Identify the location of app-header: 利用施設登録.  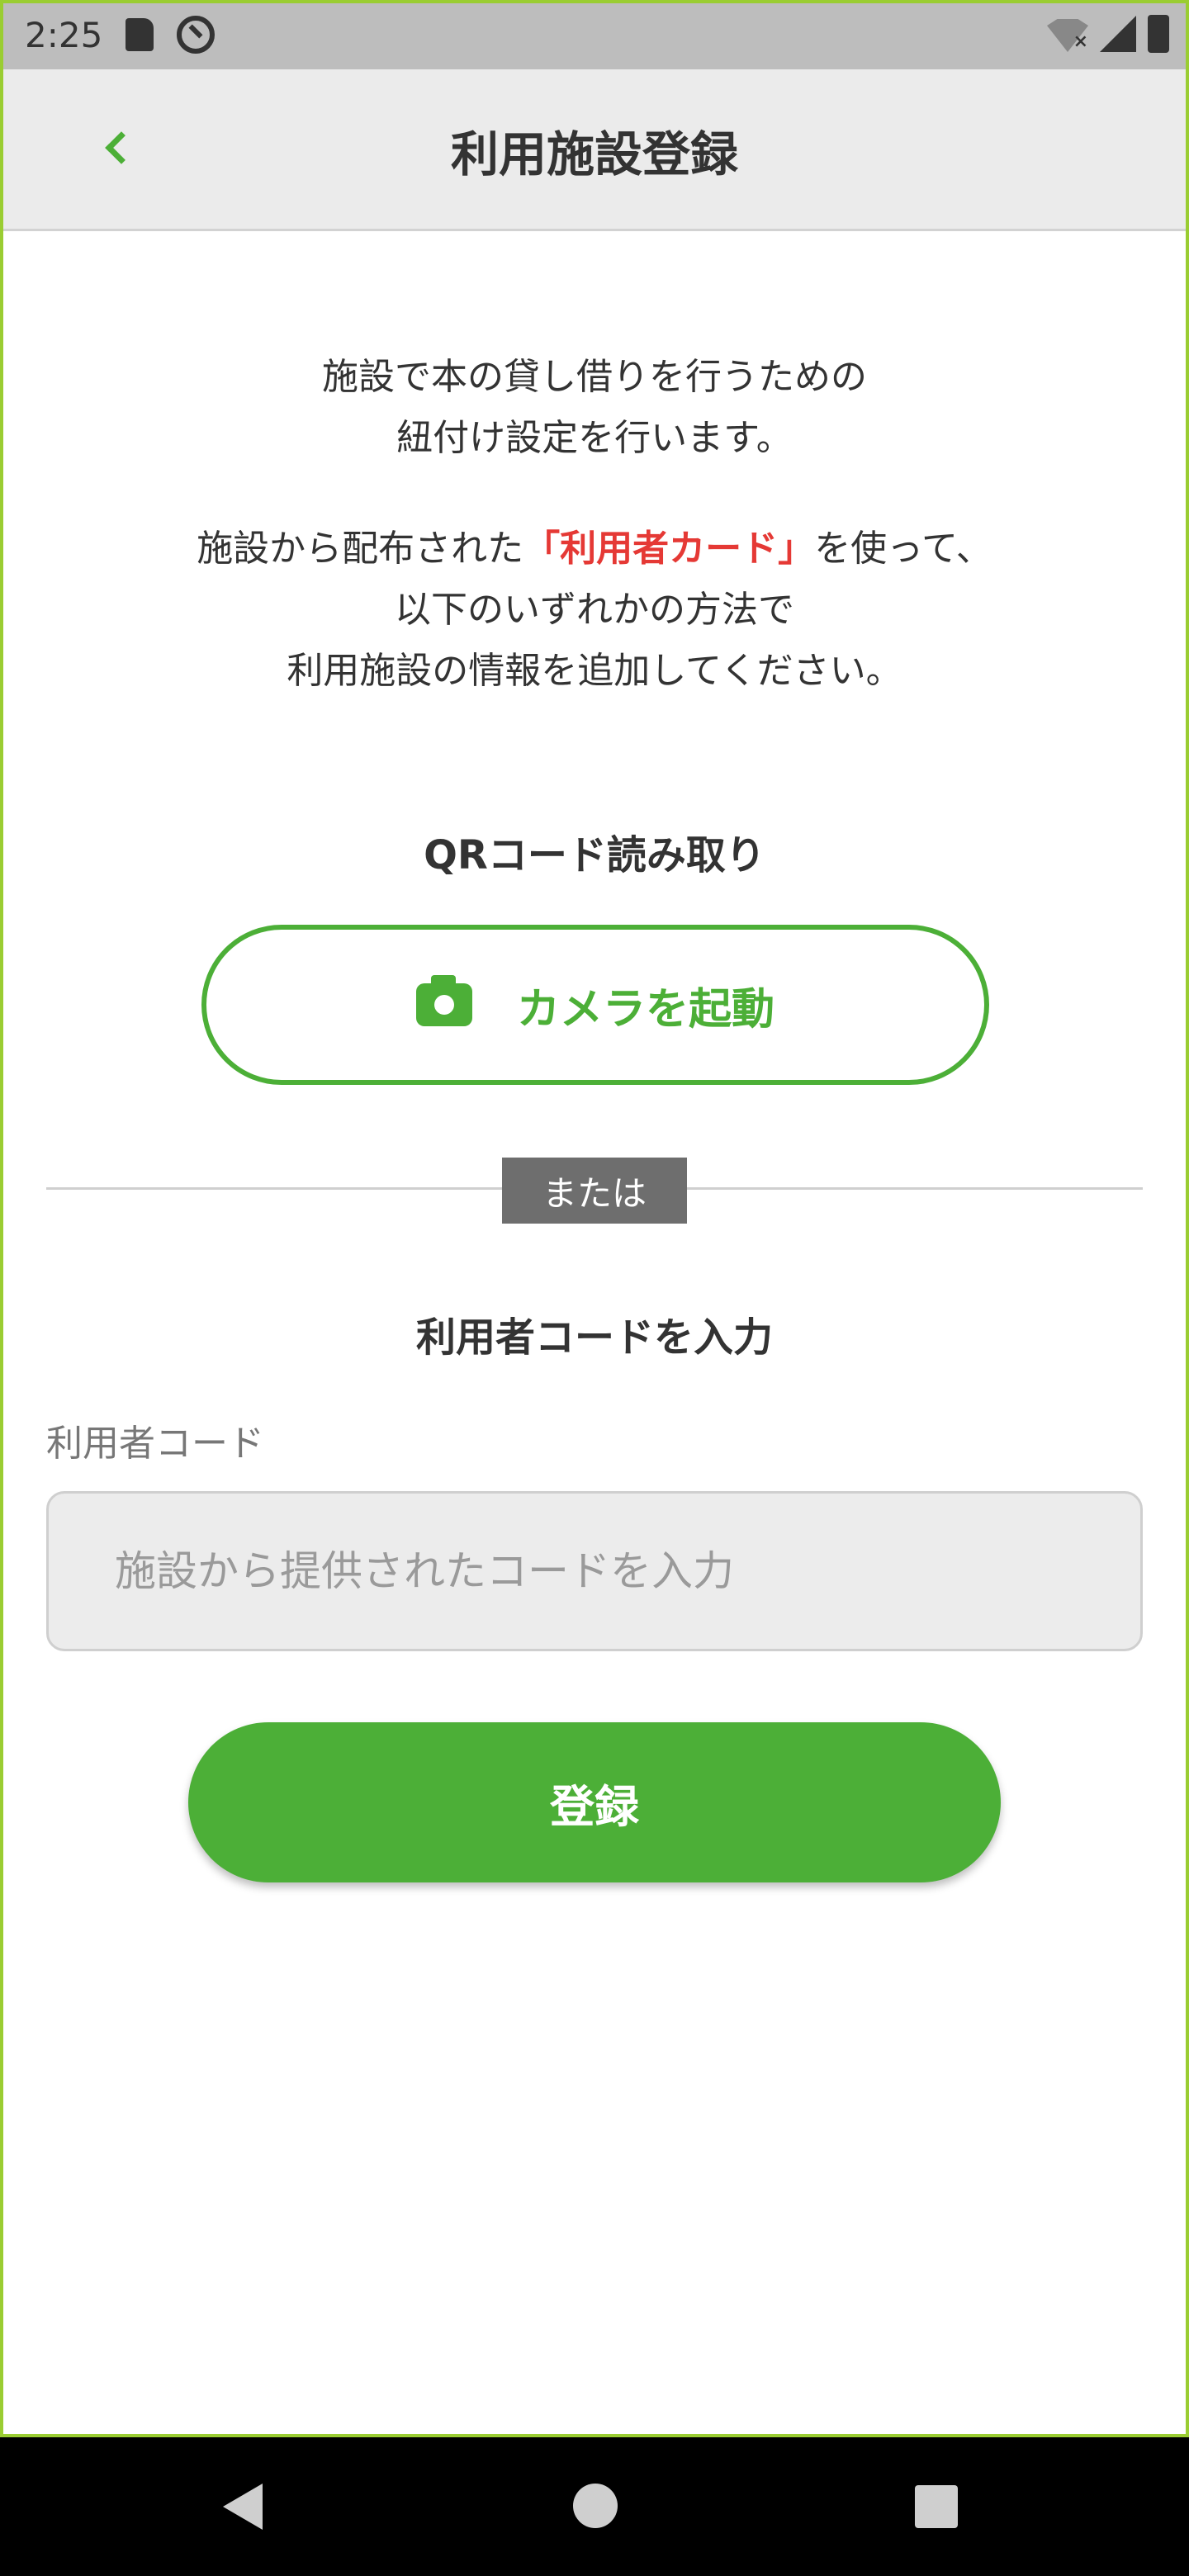
(594, 150).